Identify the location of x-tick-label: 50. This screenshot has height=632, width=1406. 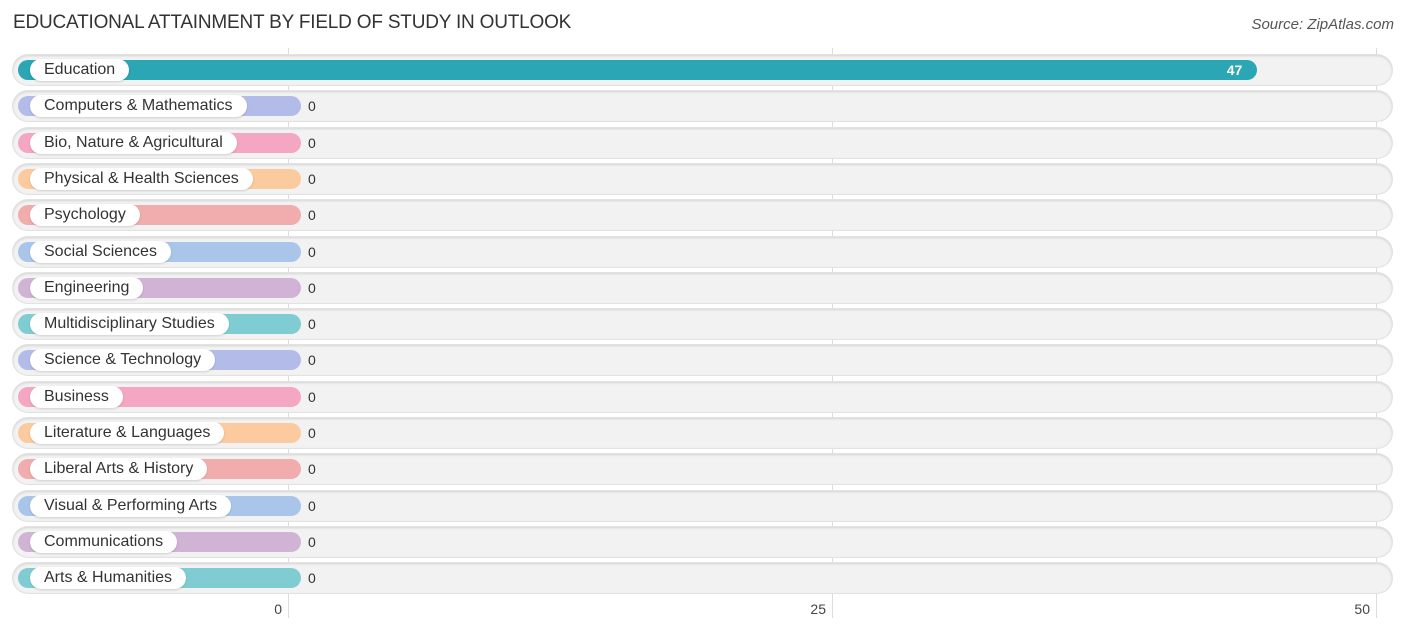
(1362, 609).